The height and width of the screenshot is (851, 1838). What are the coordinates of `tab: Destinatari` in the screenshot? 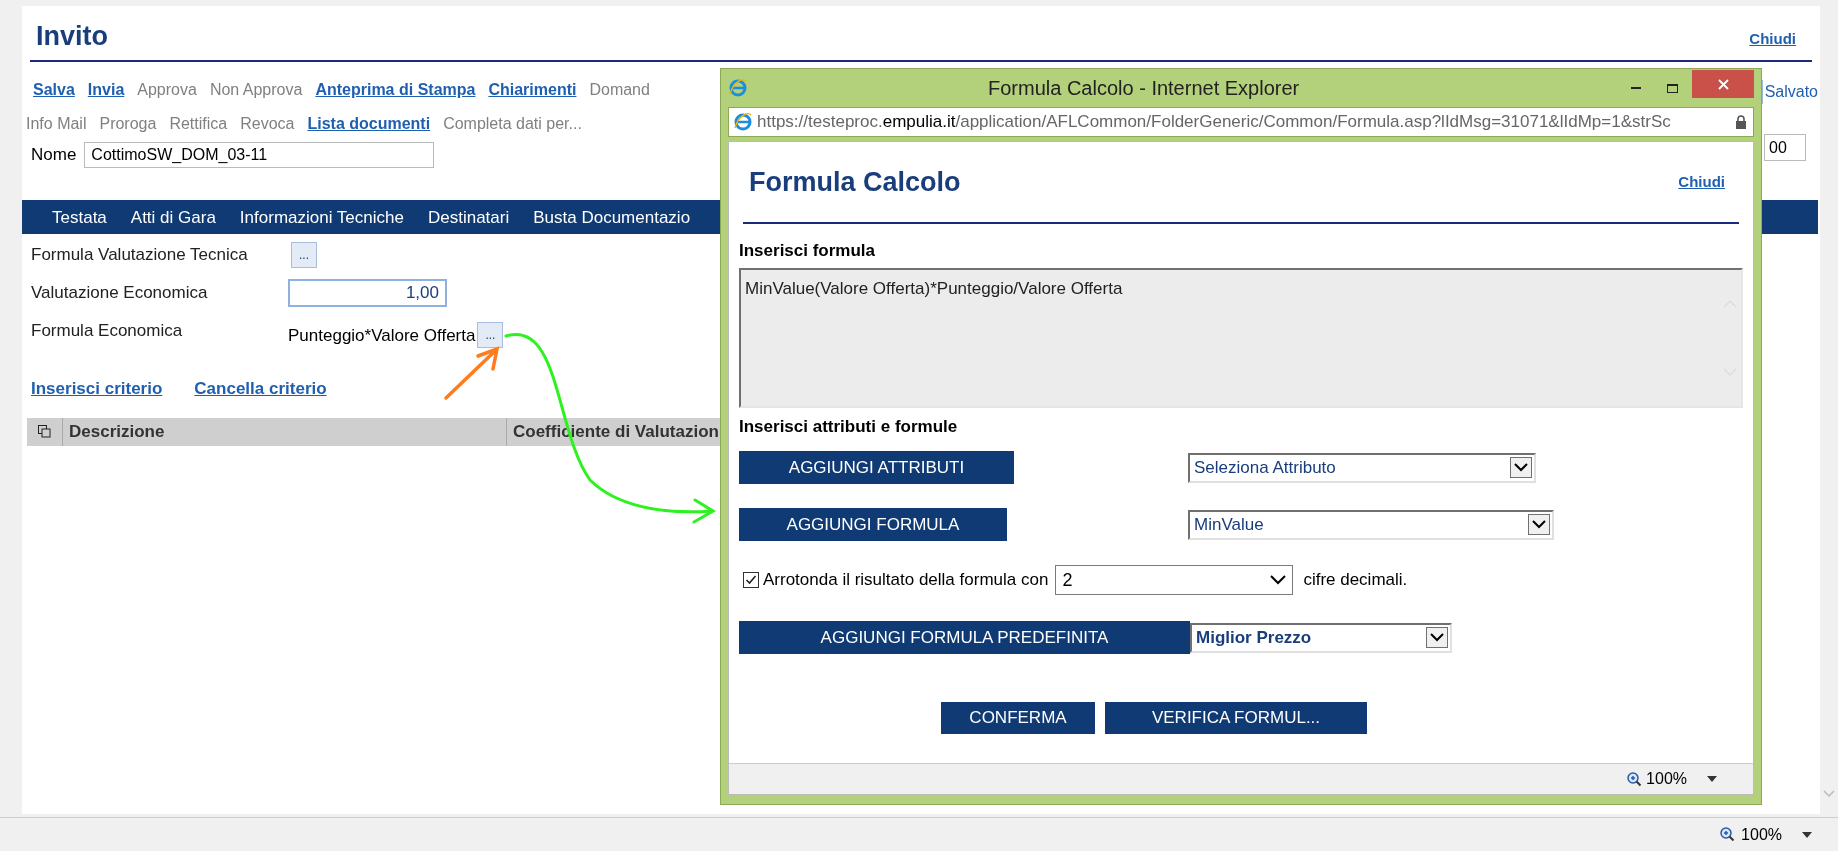 It's located at (468, 217).